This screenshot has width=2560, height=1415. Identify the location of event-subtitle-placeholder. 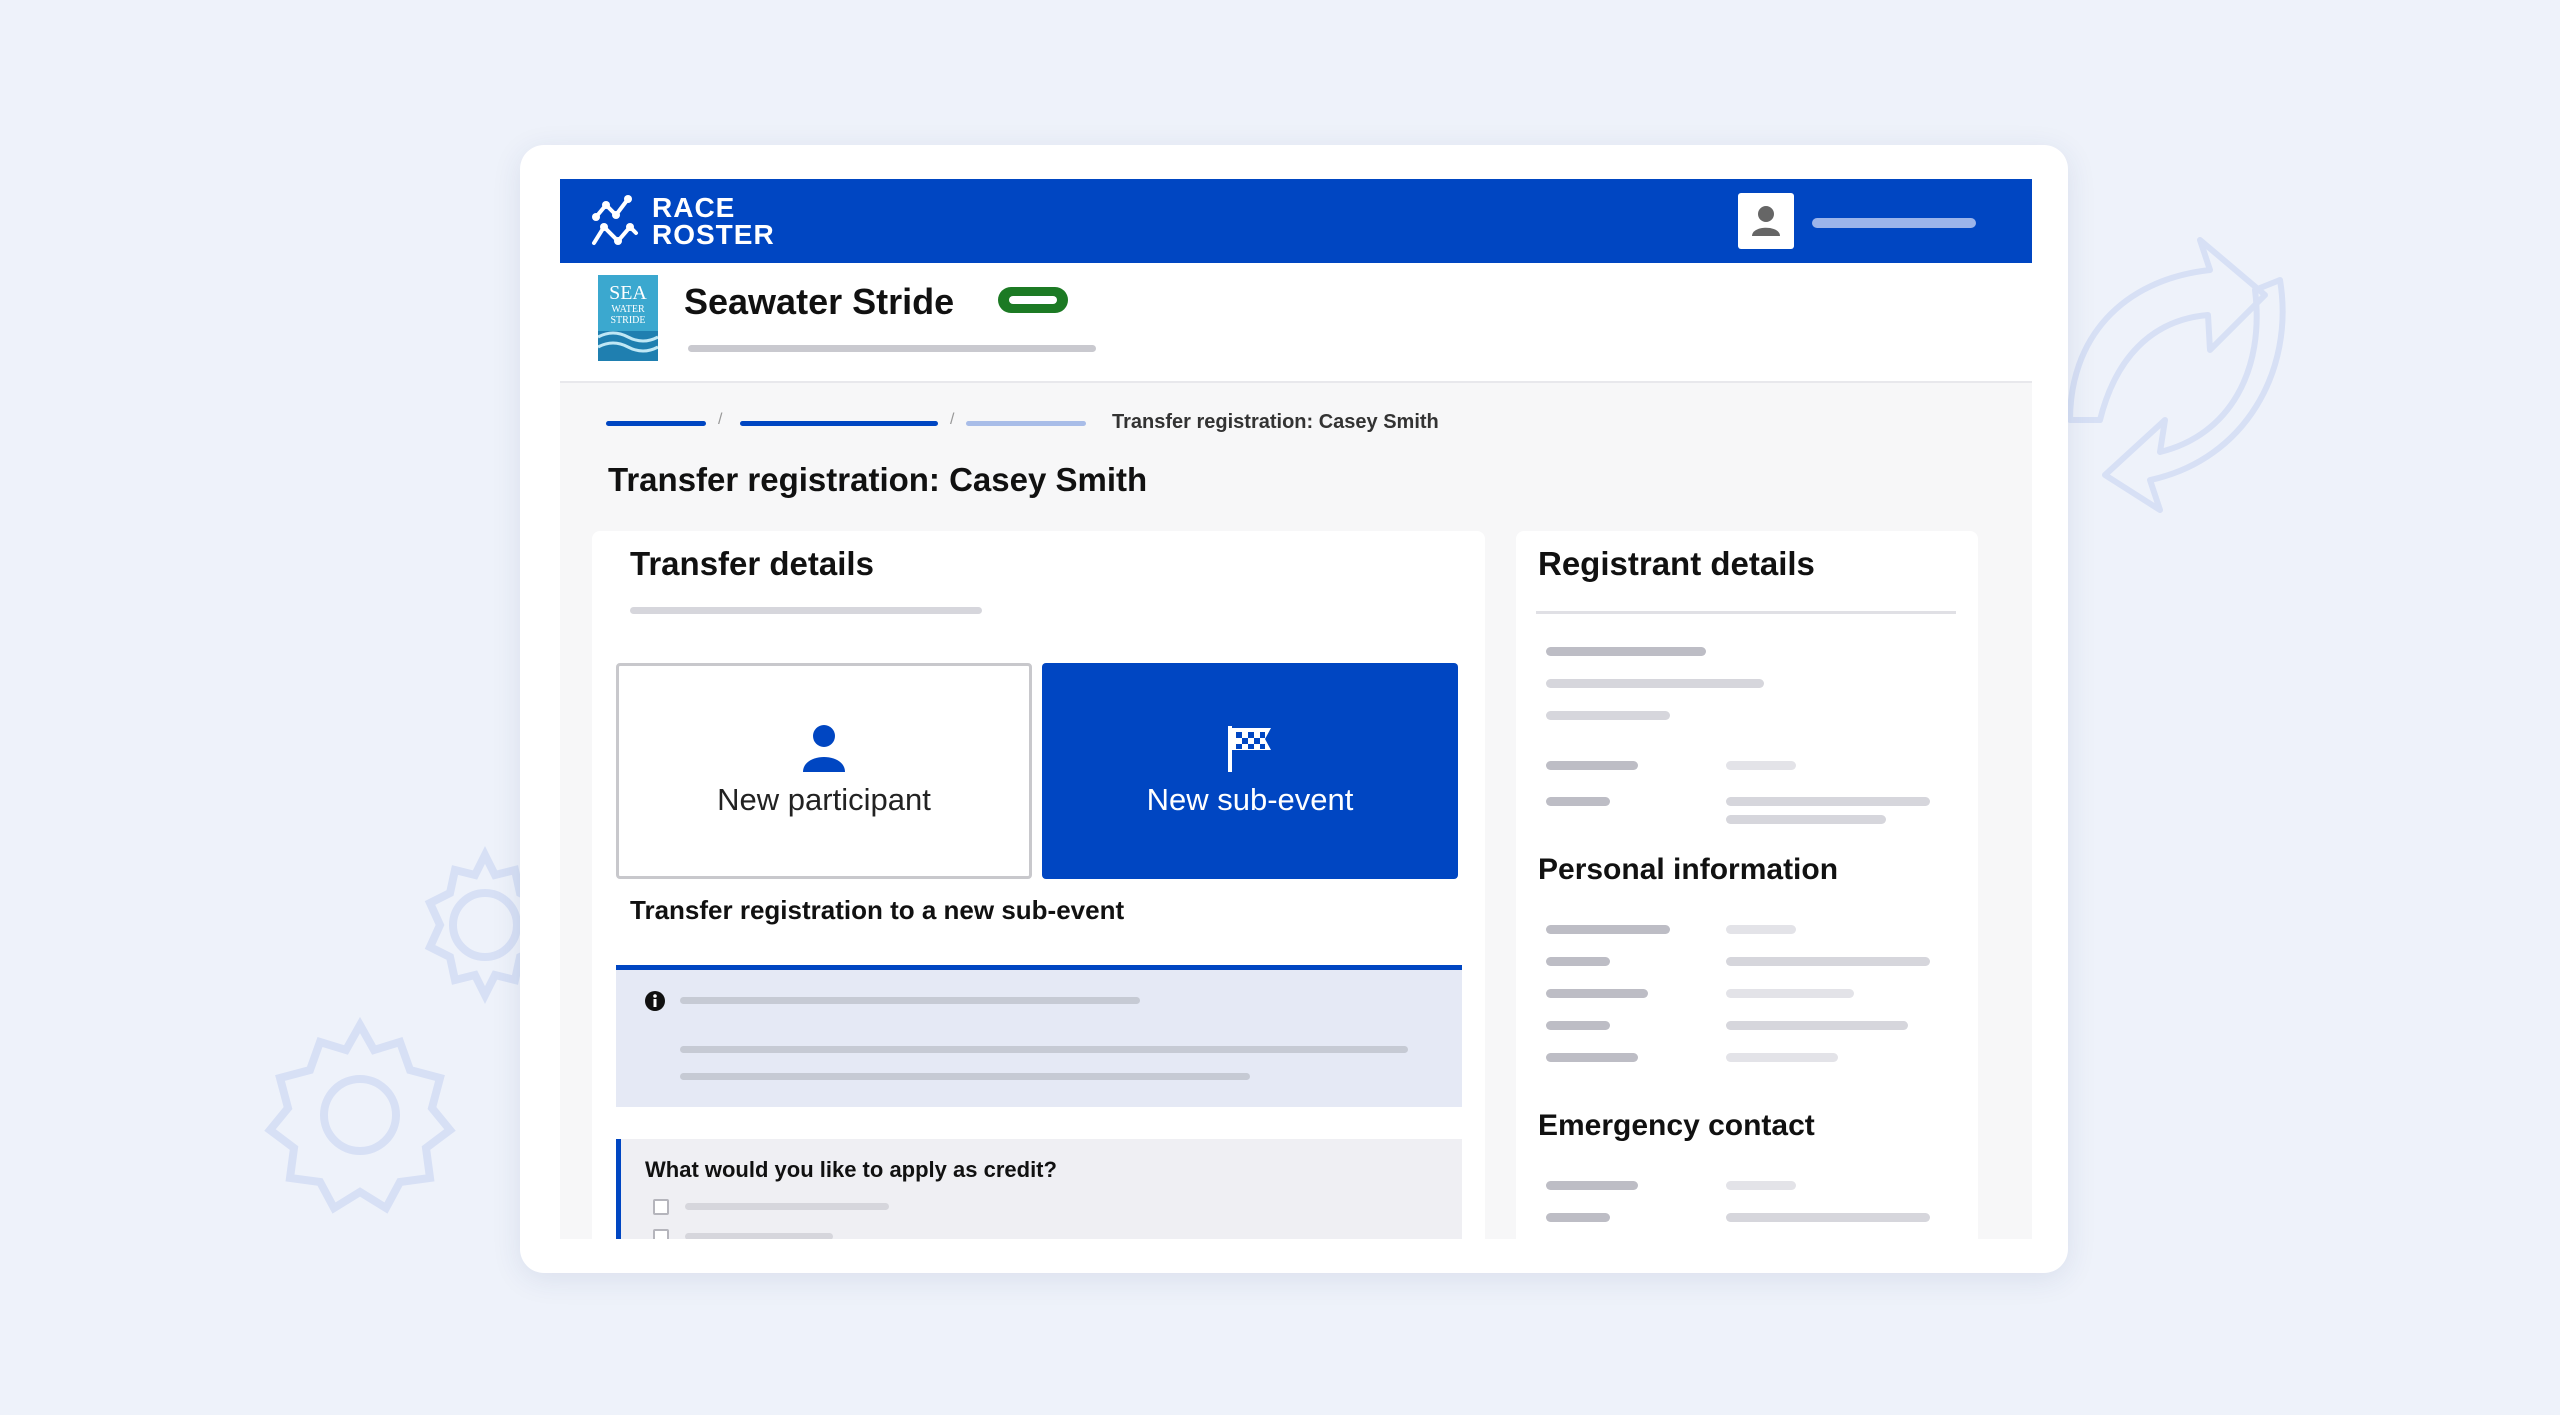
(892, 348).